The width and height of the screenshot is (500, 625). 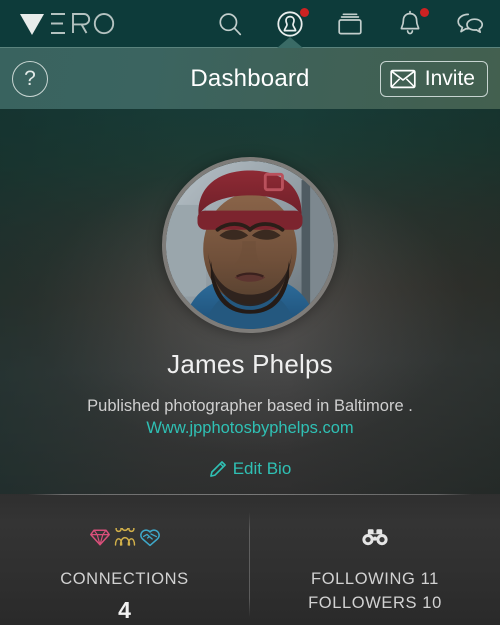 I want to click on chat-bubbles-icon, so click(x=470, y=23).